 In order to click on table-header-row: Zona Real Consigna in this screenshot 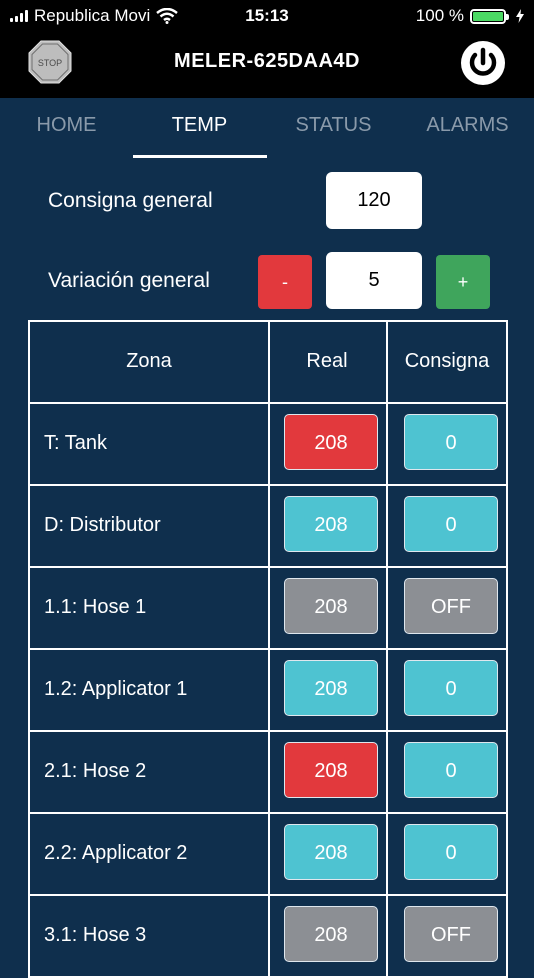, I will do `click(268, 363)`.